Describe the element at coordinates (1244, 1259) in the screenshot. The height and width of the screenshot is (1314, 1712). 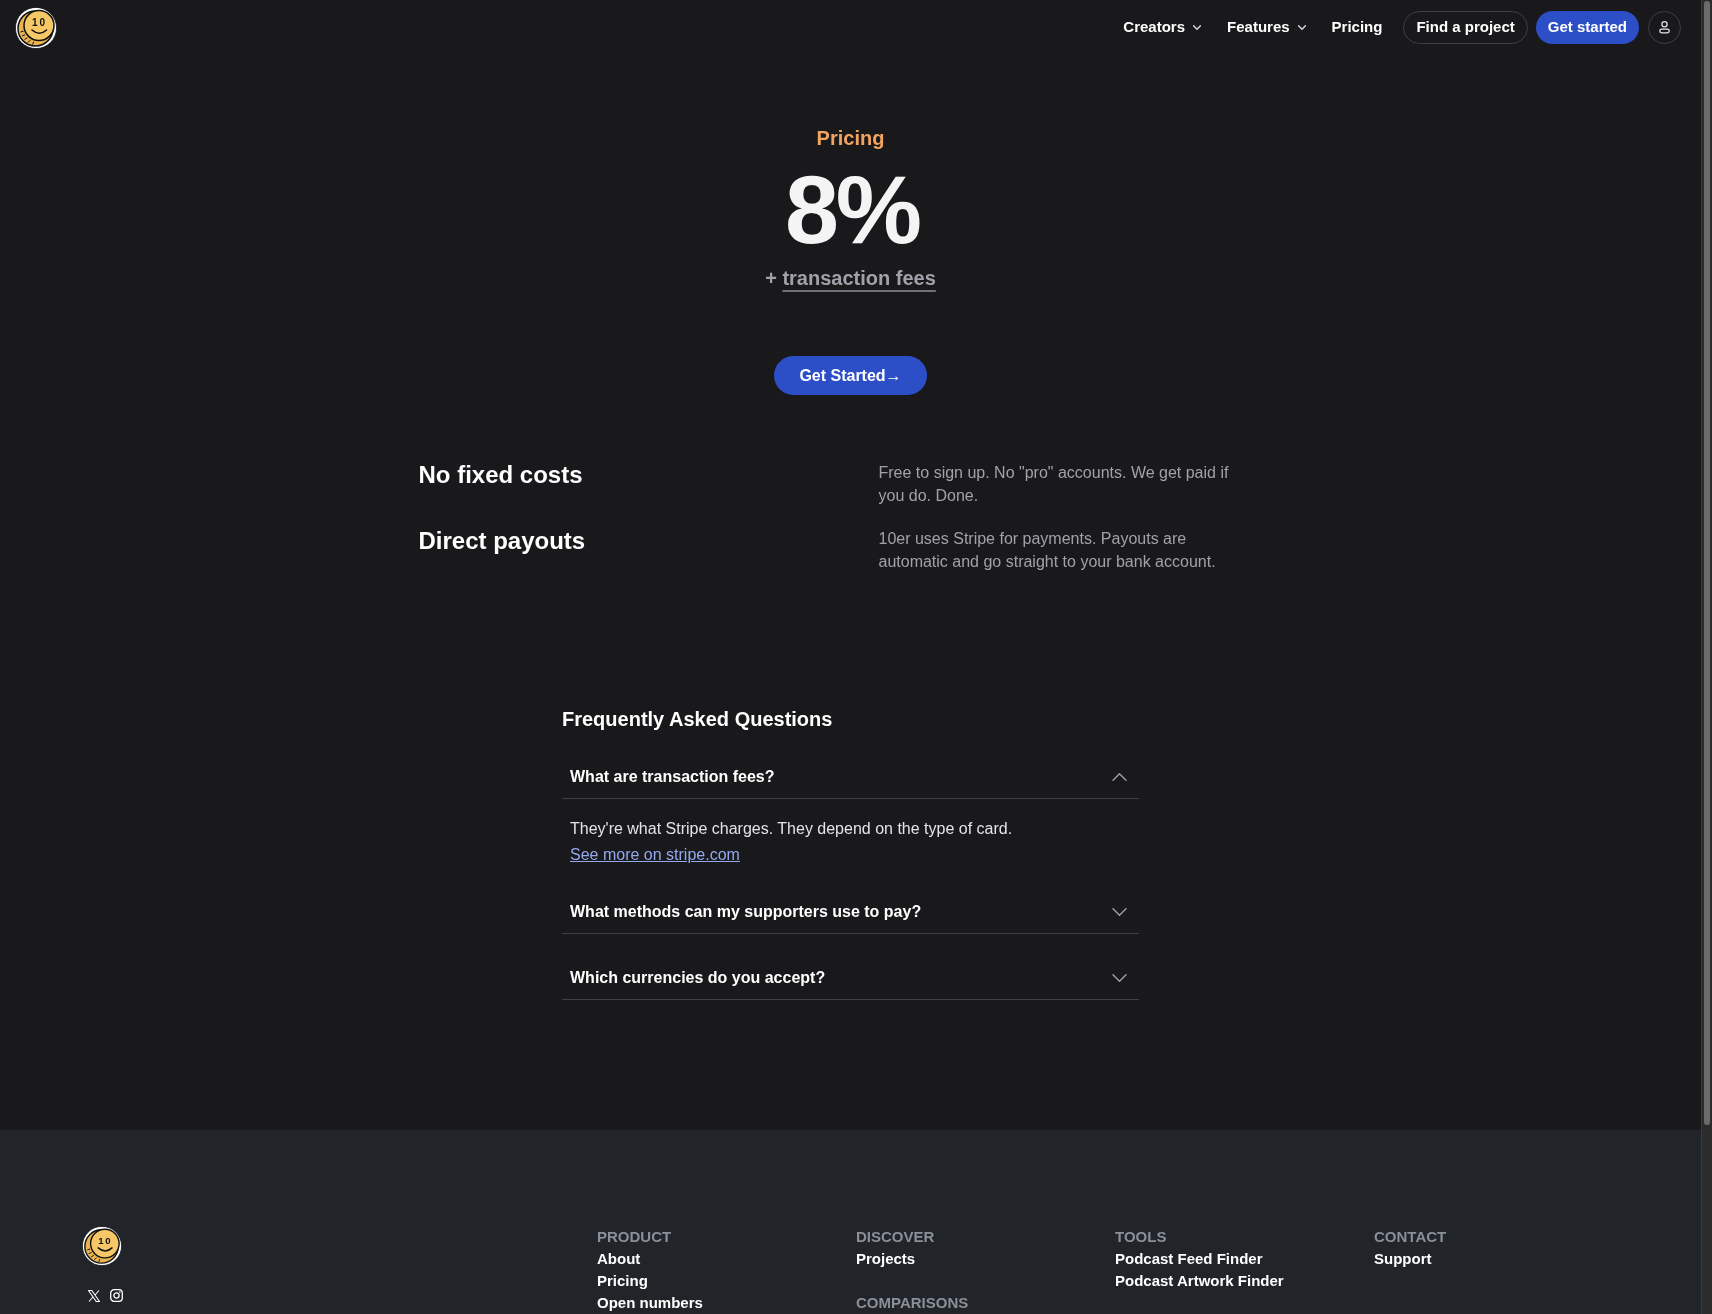
I see `footer-link: Podcast Feed Finder` at that location.